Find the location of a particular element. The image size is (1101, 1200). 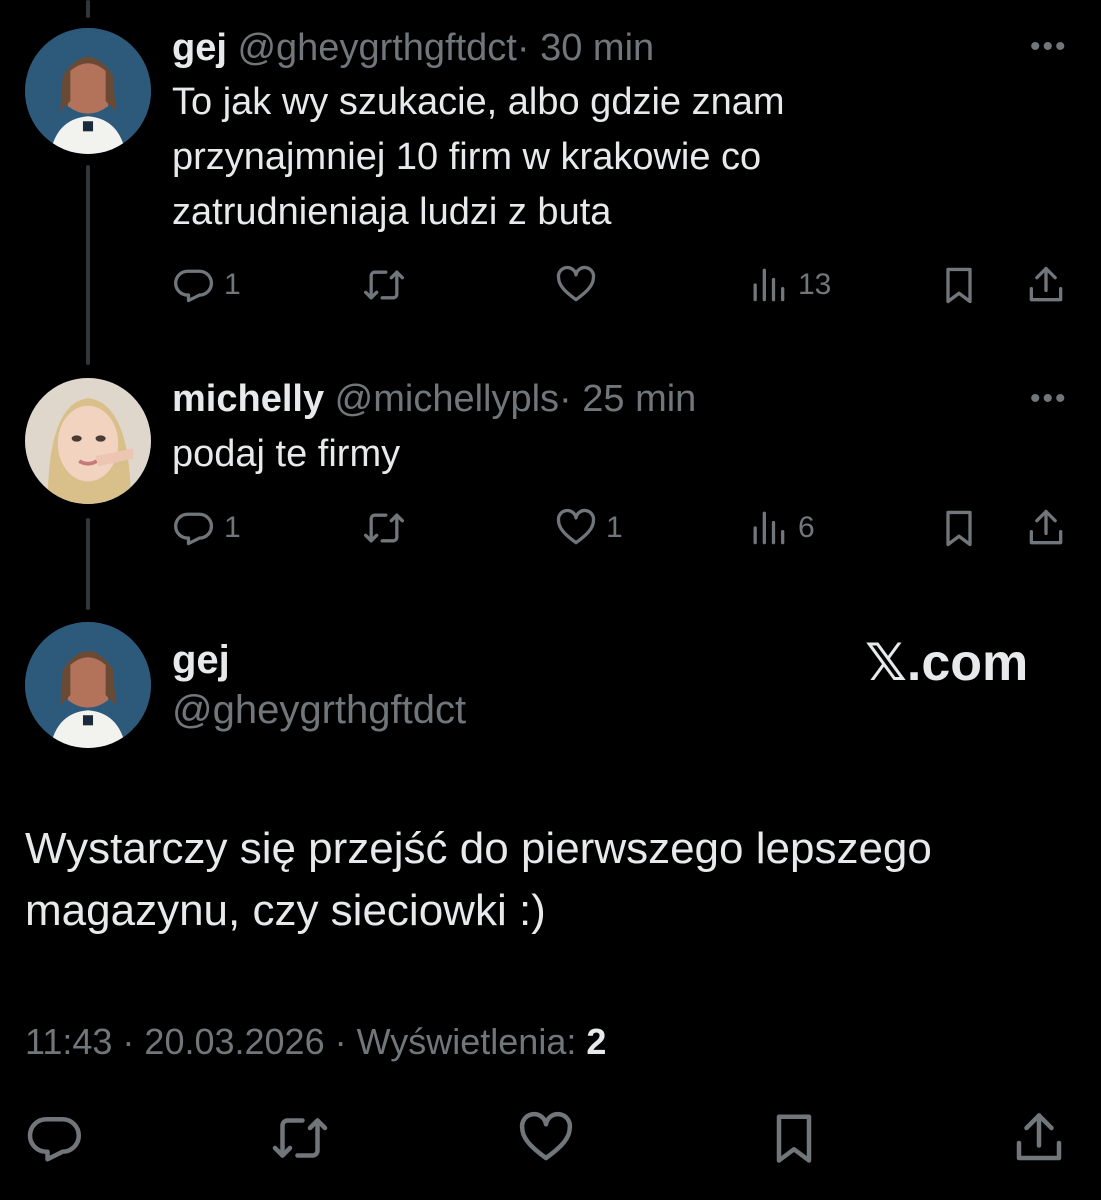

views-count: 13 is located at coordinates (815, 284).